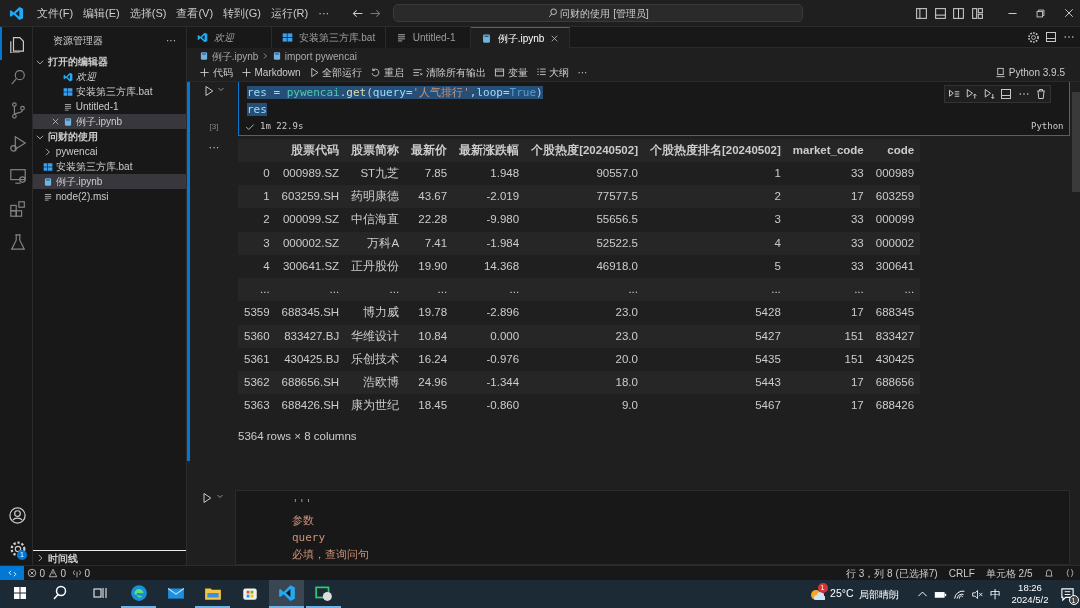 The width and height of the screenshot is (1080, 608). What do you see at coordinates (171, 40) in the screenshot?
I see `more-actions-button: ···` at bounding box center [171, 40].